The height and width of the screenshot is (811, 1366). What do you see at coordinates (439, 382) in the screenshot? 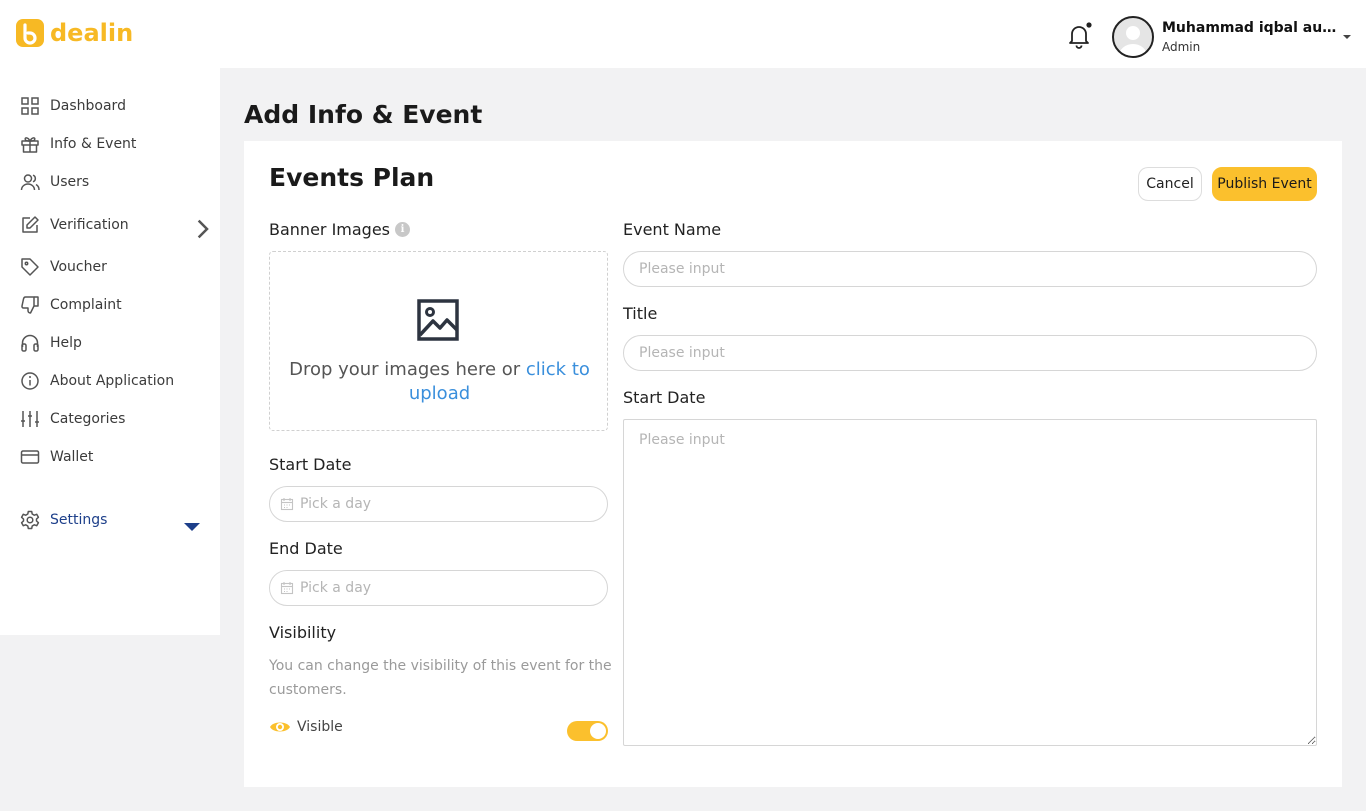
I see `dropzone-text: Drop your images here or click to upload` at bounding box center [439, 382].